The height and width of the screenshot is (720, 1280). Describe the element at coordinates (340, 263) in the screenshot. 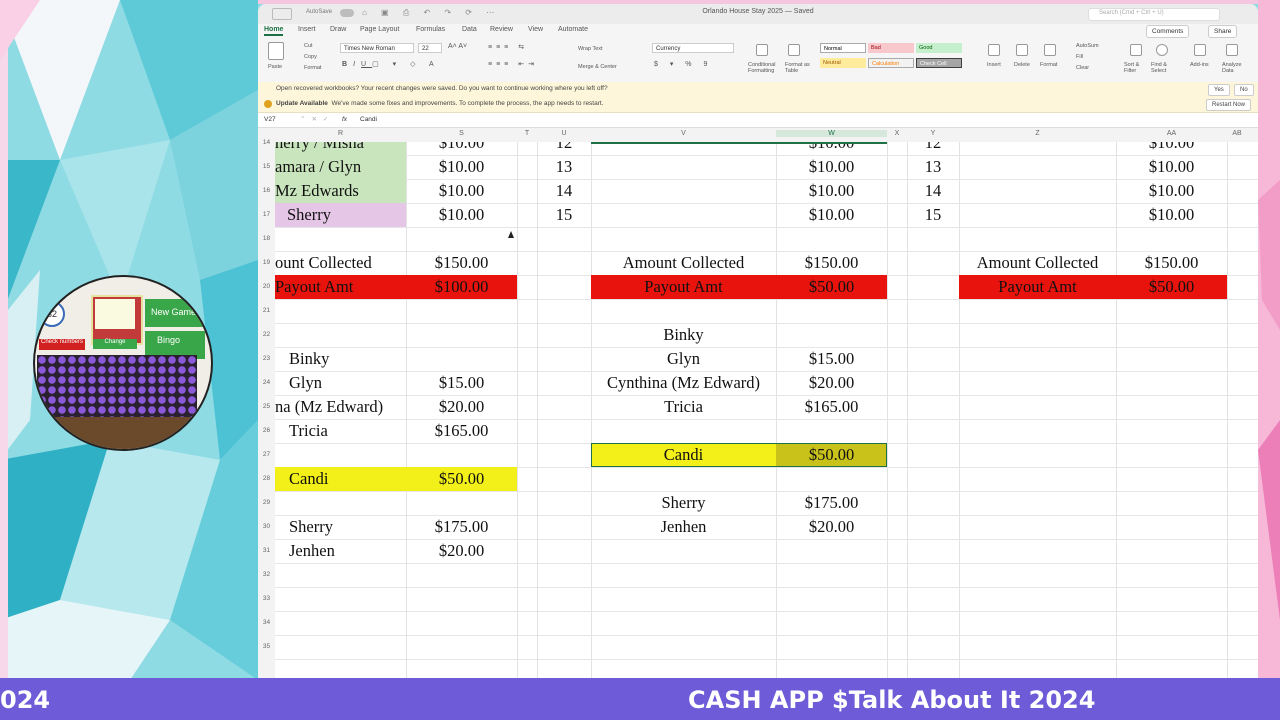

I see `cell-r19: ount Collected` at that location.